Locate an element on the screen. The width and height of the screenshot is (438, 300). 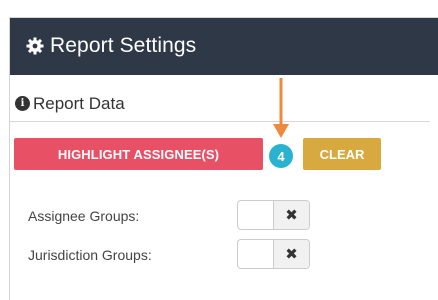
info-icon-glyph: i is located at coordinates (22, 103).